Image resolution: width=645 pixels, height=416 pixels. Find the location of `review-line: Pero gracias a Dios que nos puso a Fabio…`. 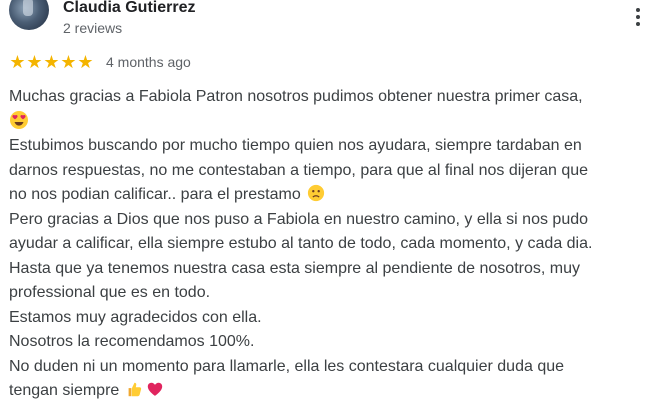

review-line: Pero gracias a Dios que nos puso a Fabio… is located at coordinates (299, 219).